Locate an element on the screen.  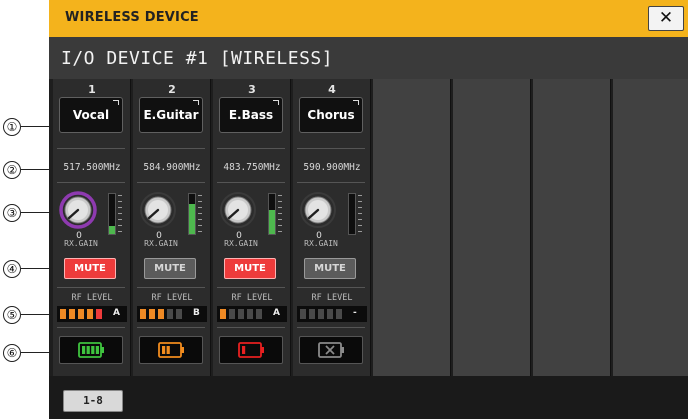
callout-4: ④ is located at coordinates (32, 270).